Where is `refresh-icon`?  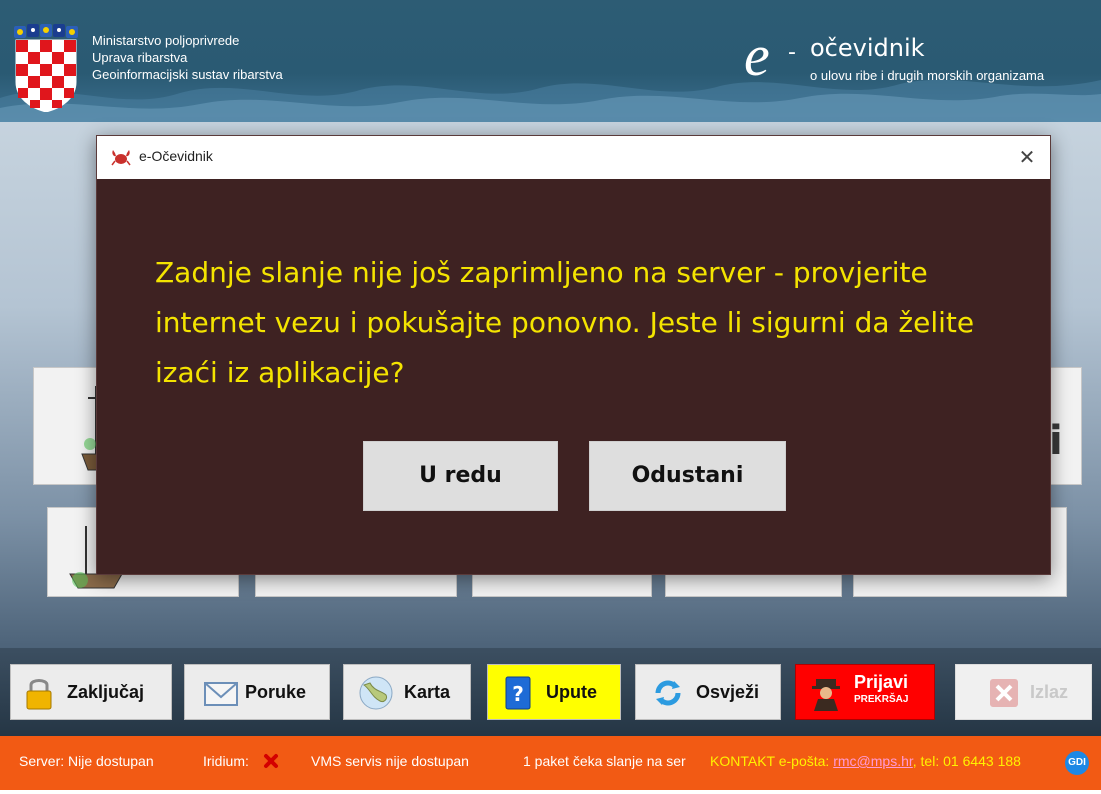
refresh-icon is located at coordinates (668, 693).